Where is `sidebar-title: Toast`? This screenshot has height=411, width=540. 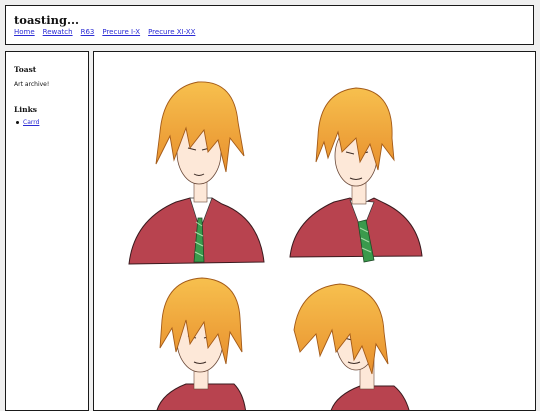
sidebar-title: Toast is located at coordinates (25, 69).